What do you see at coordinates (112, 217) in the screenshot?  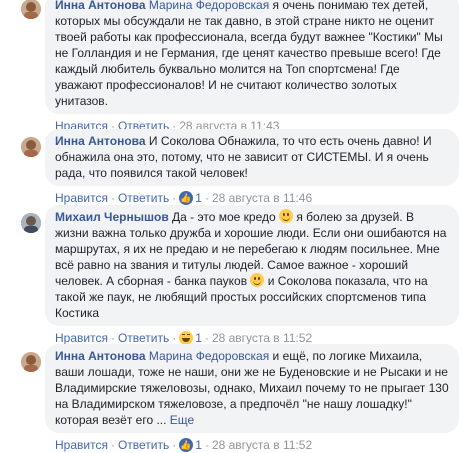 I see `comment-author: Михаил Чернышов` at bounding box center [112, 217].